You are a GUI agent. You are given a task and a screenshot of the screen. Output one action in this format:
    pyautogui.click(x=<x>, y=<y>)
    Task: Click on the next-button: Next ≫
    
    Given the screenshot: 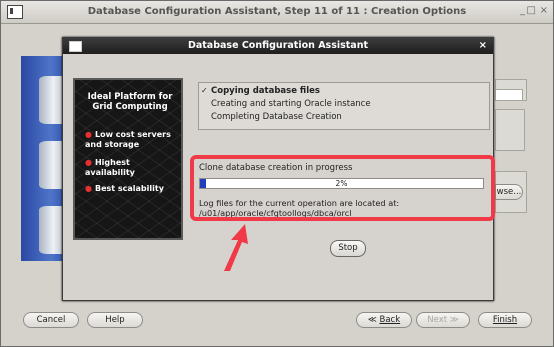 What is the action you would take?
    pyautogui.click(x=443, y=320)
    